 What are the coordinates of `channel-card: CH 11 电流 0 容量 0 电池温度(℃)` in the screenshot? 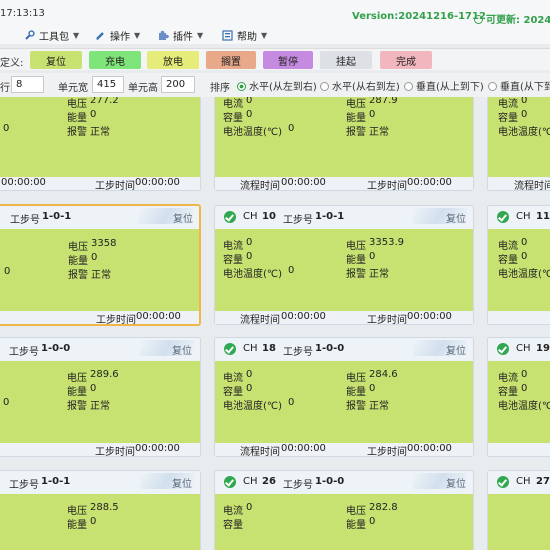 It's located at (518, 265).